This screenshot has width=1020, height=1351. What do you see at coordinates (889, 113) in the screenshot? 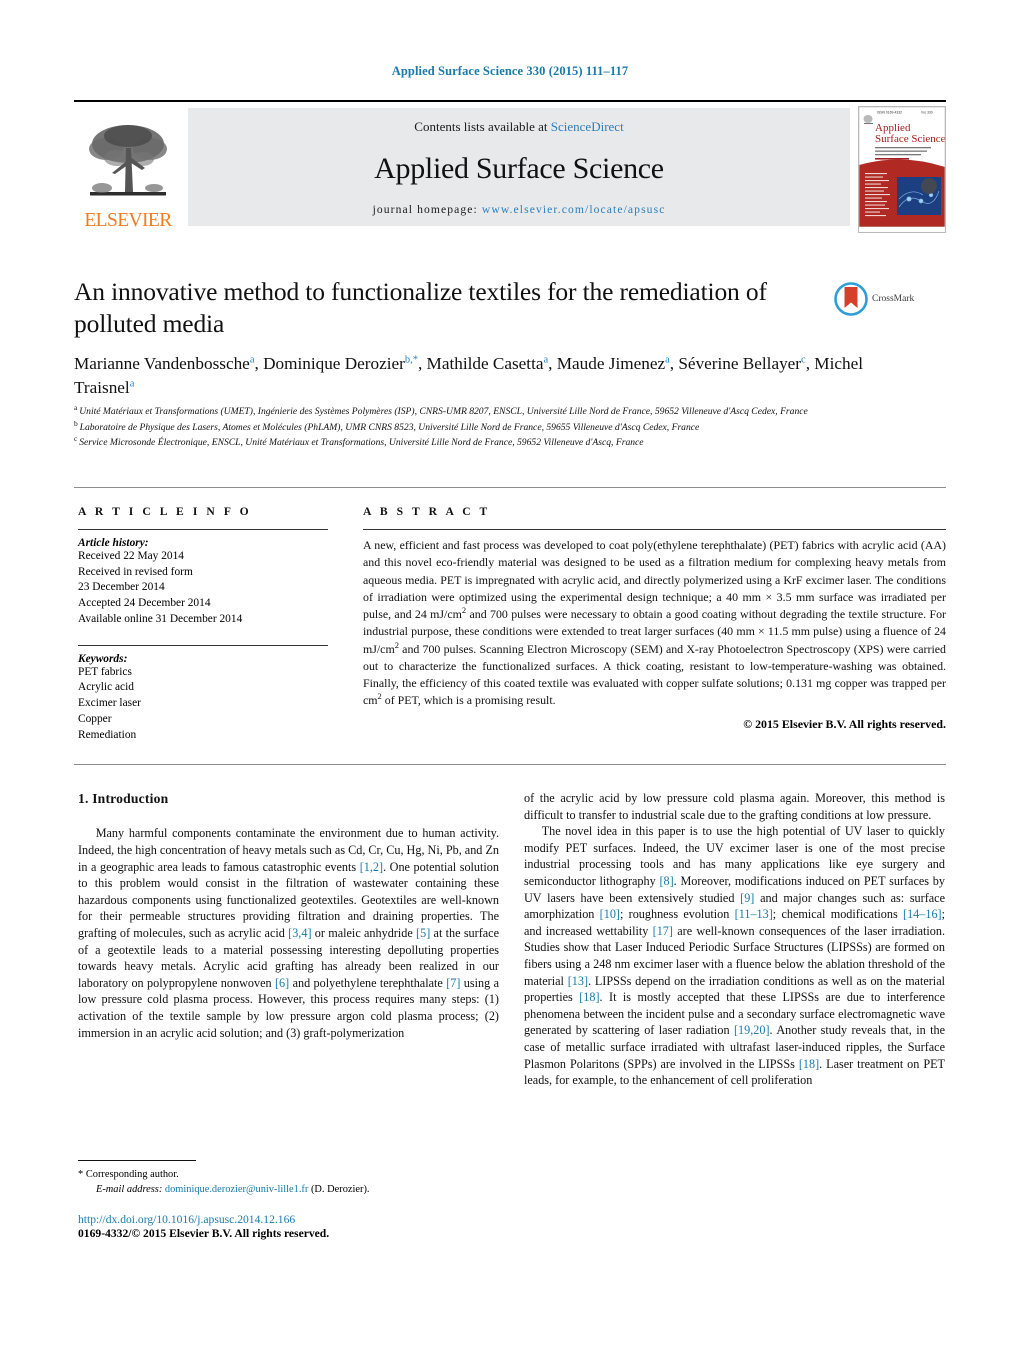
I see `svg-text: ISSN 0169-4332` at bounding box center [889, 113].